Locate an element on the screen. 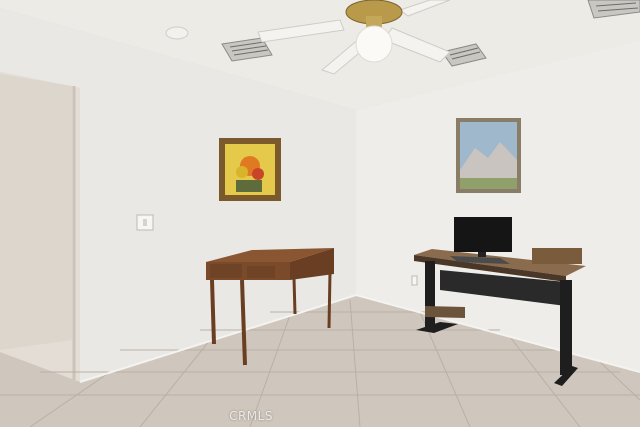 The height and width of the screenshot is (427, 640). hallway-wall is located at coordinates (36, 212).